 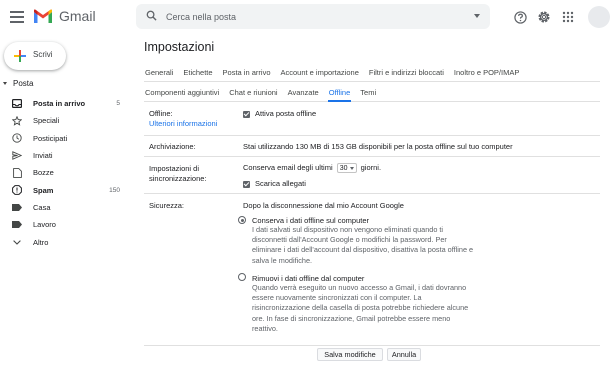 What do you see at coordinates (17, 120) in the screenshot?
I see `star-icon` at bounding box center [17, 120].